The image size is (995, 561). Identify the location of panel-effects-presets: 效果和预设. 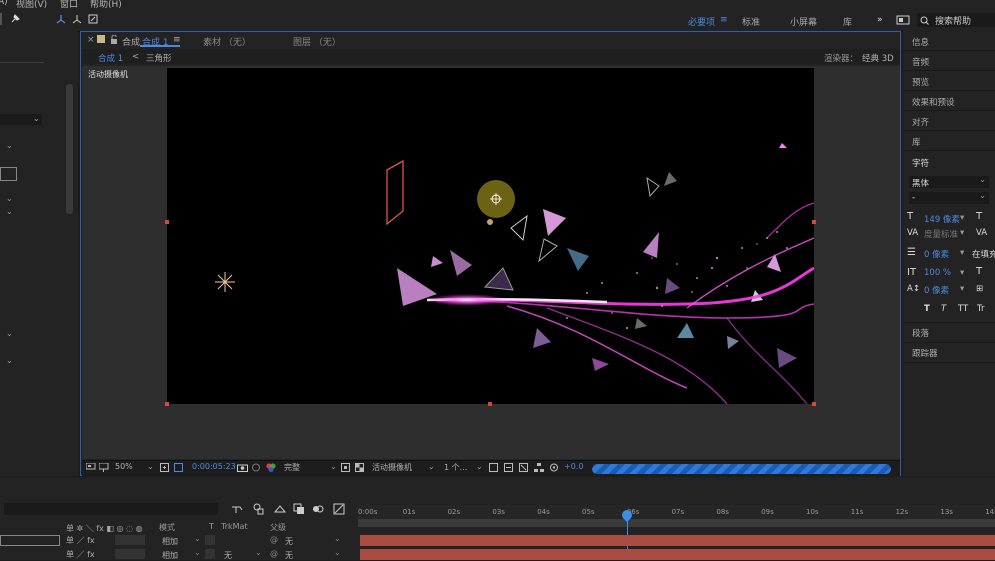
(933, 102).